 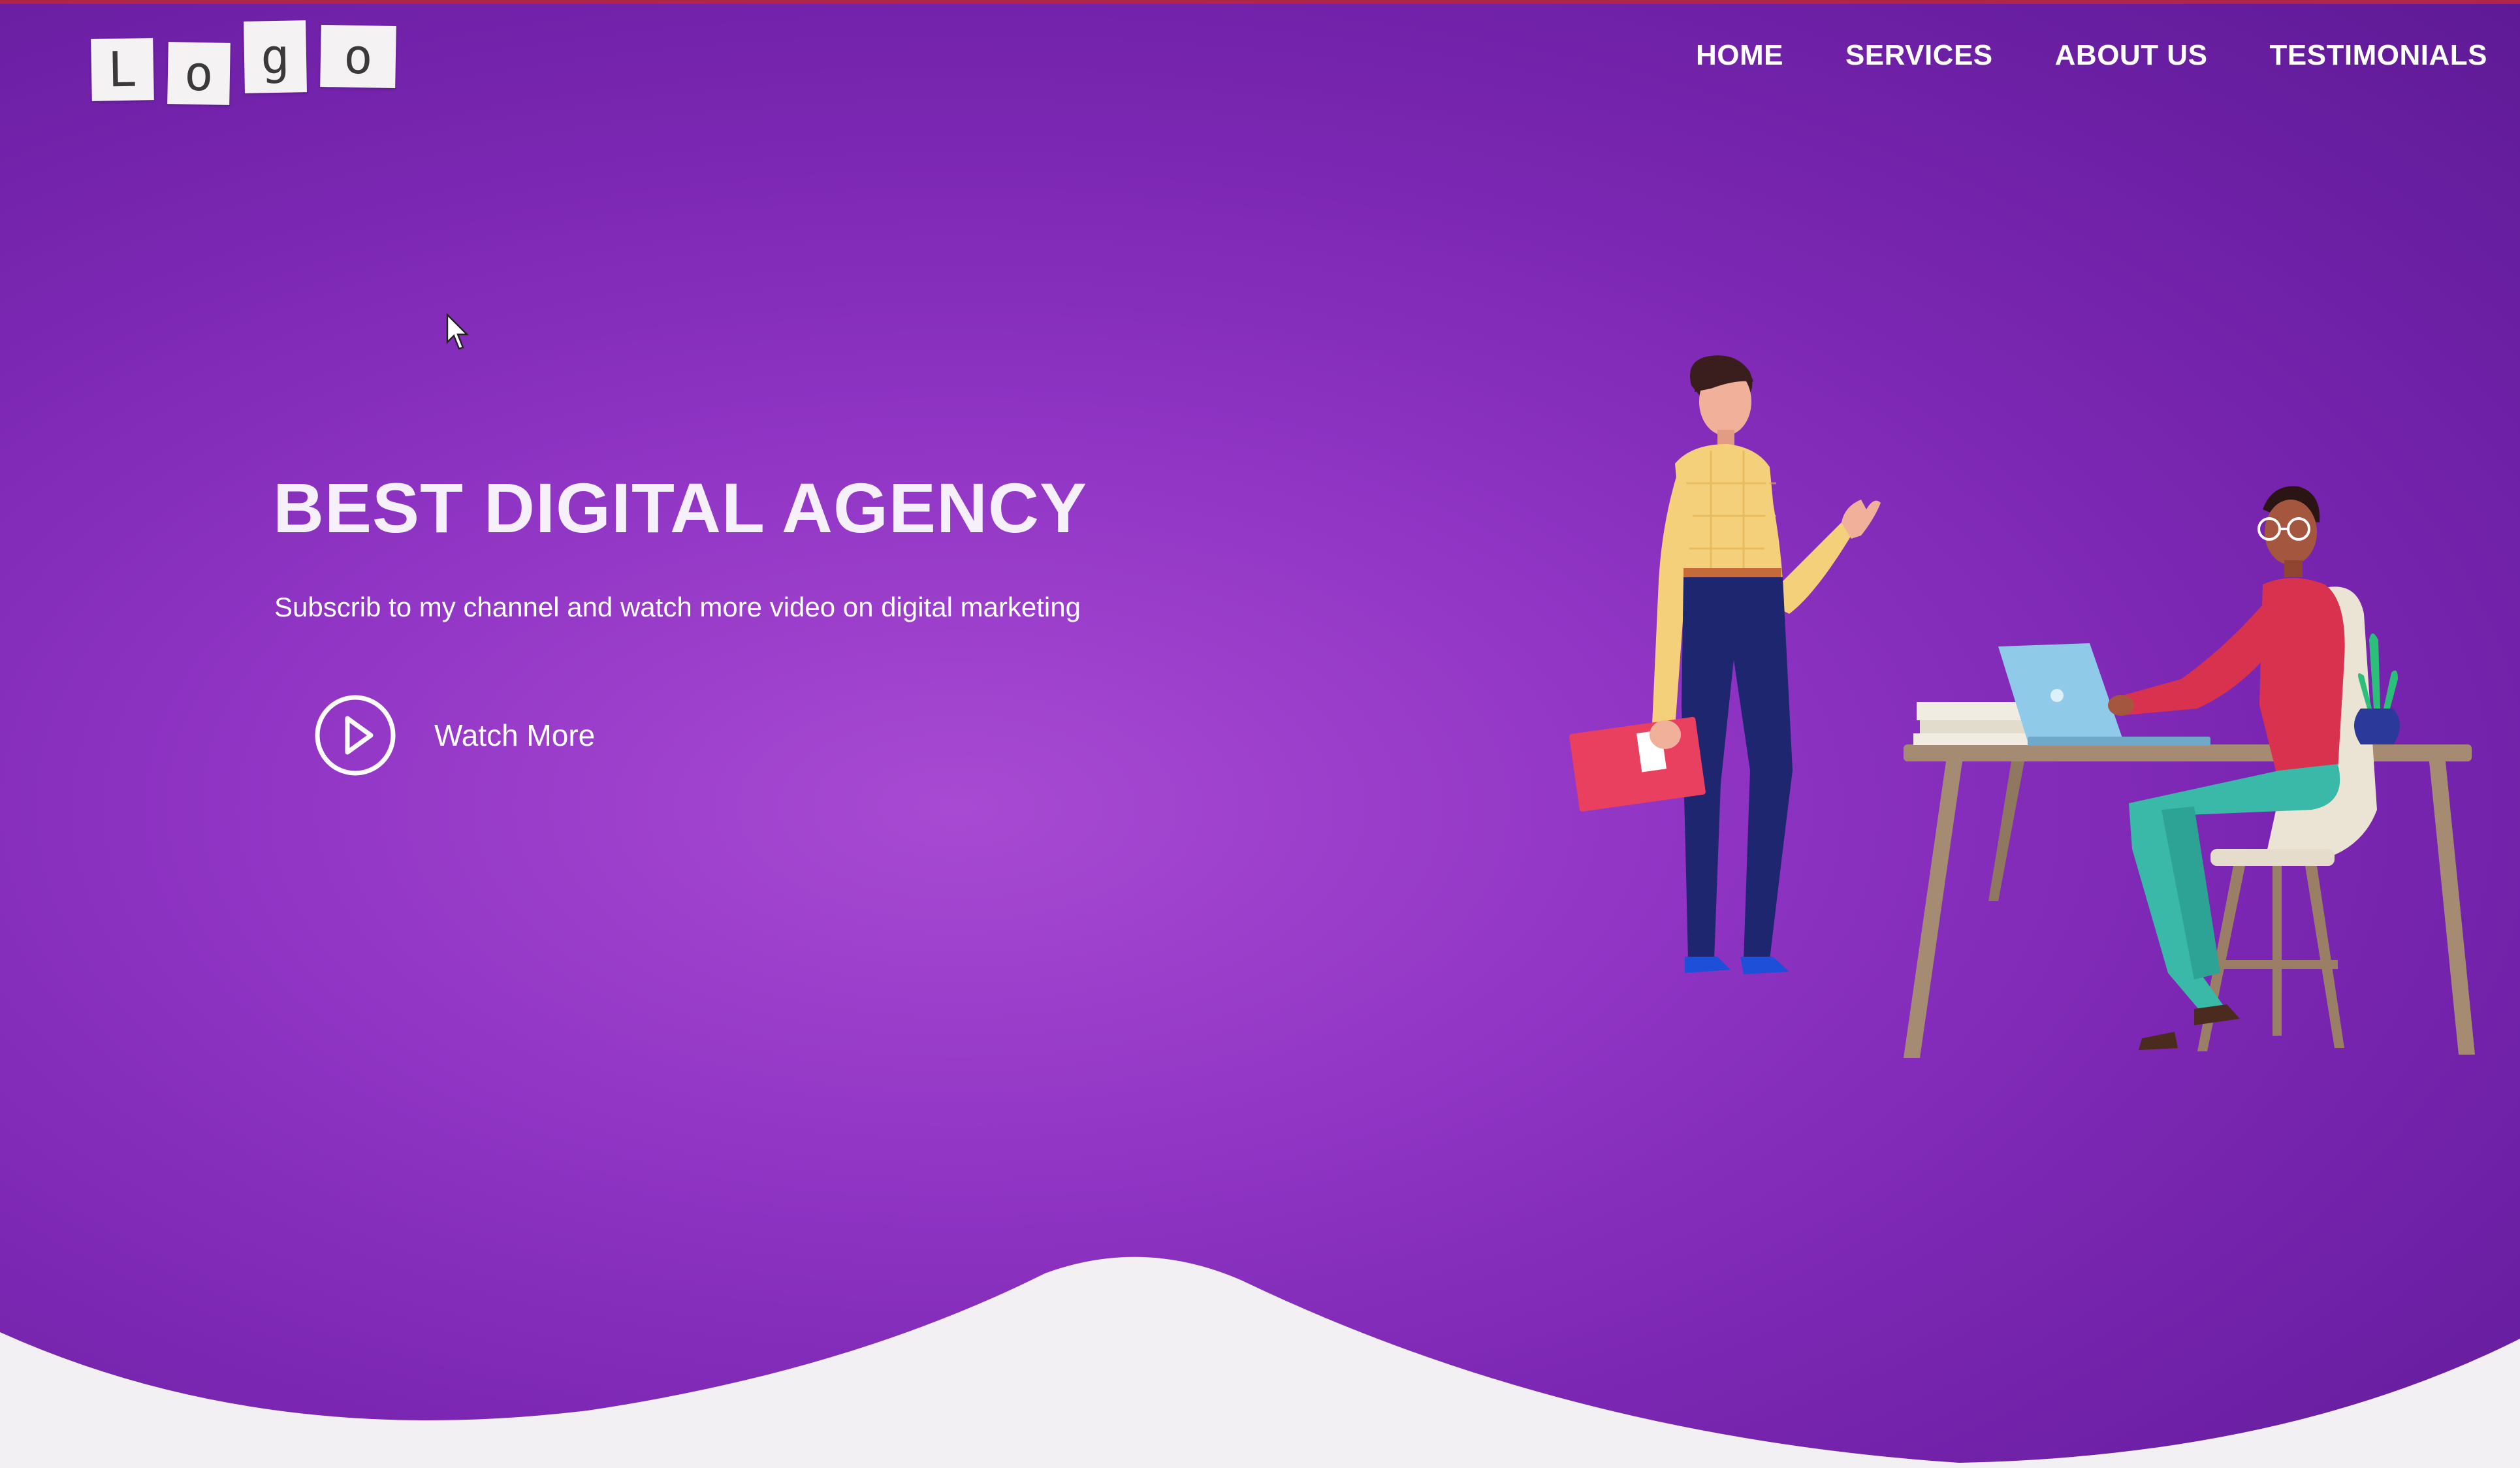 I want to click on nav-item-home: HOME, so click(x=1739, y=55).